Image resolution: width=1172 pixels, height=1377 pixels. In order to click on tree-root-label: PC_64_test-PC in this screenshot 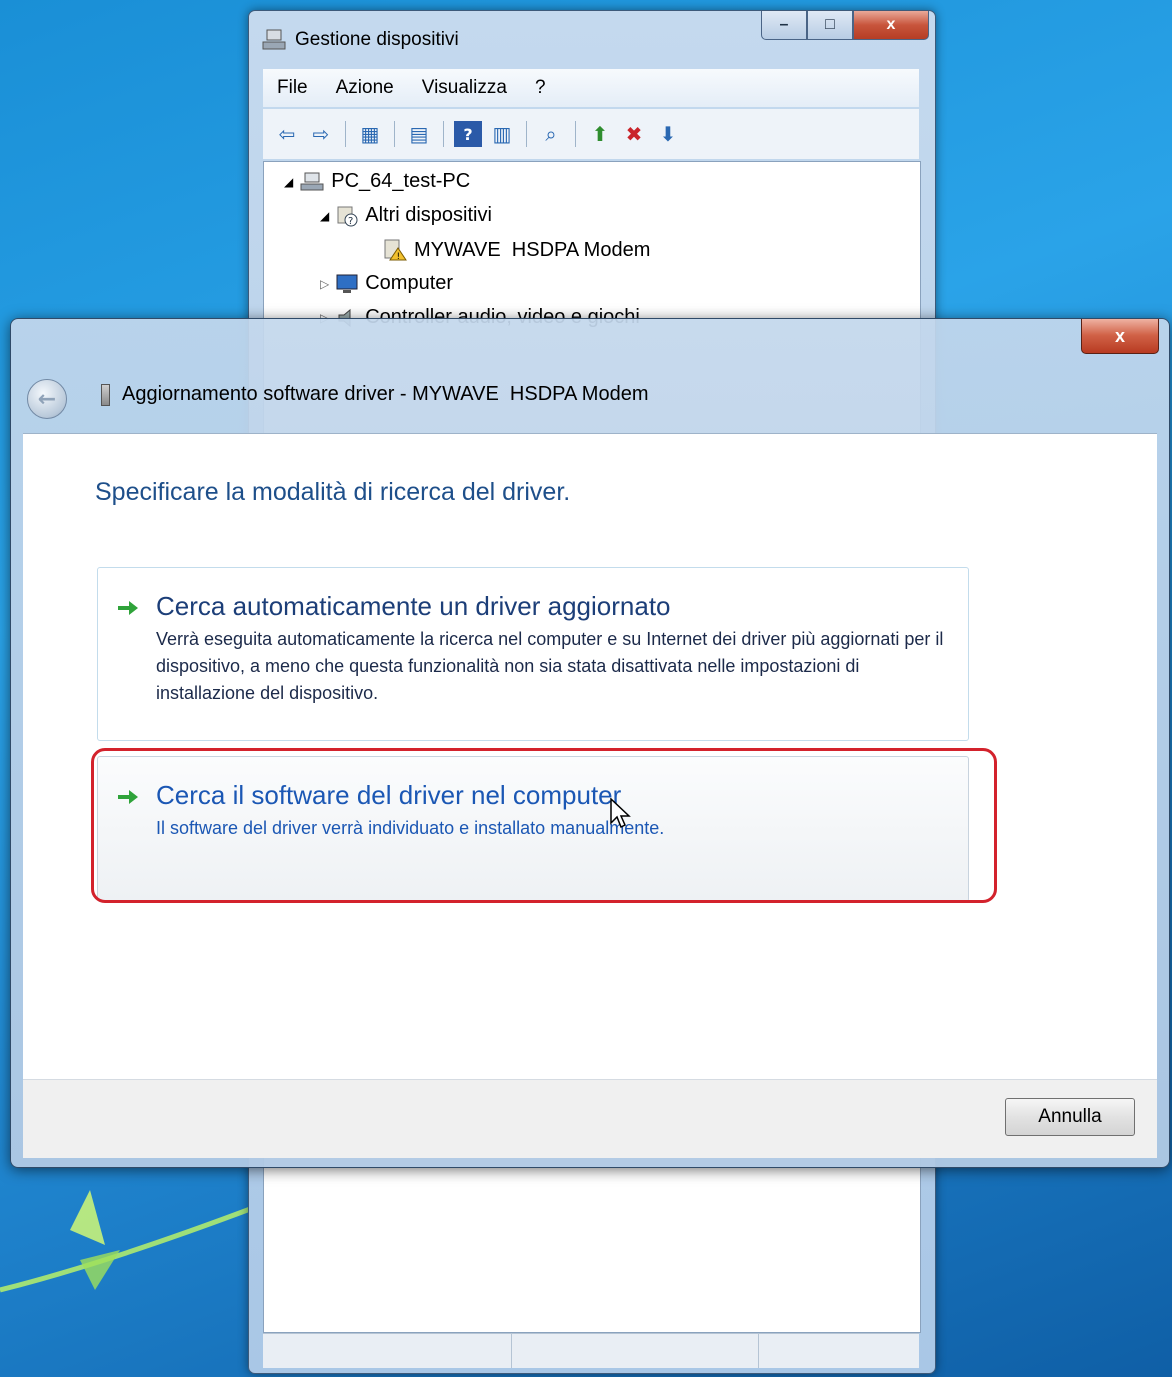, I will do `click(401, 181)`.